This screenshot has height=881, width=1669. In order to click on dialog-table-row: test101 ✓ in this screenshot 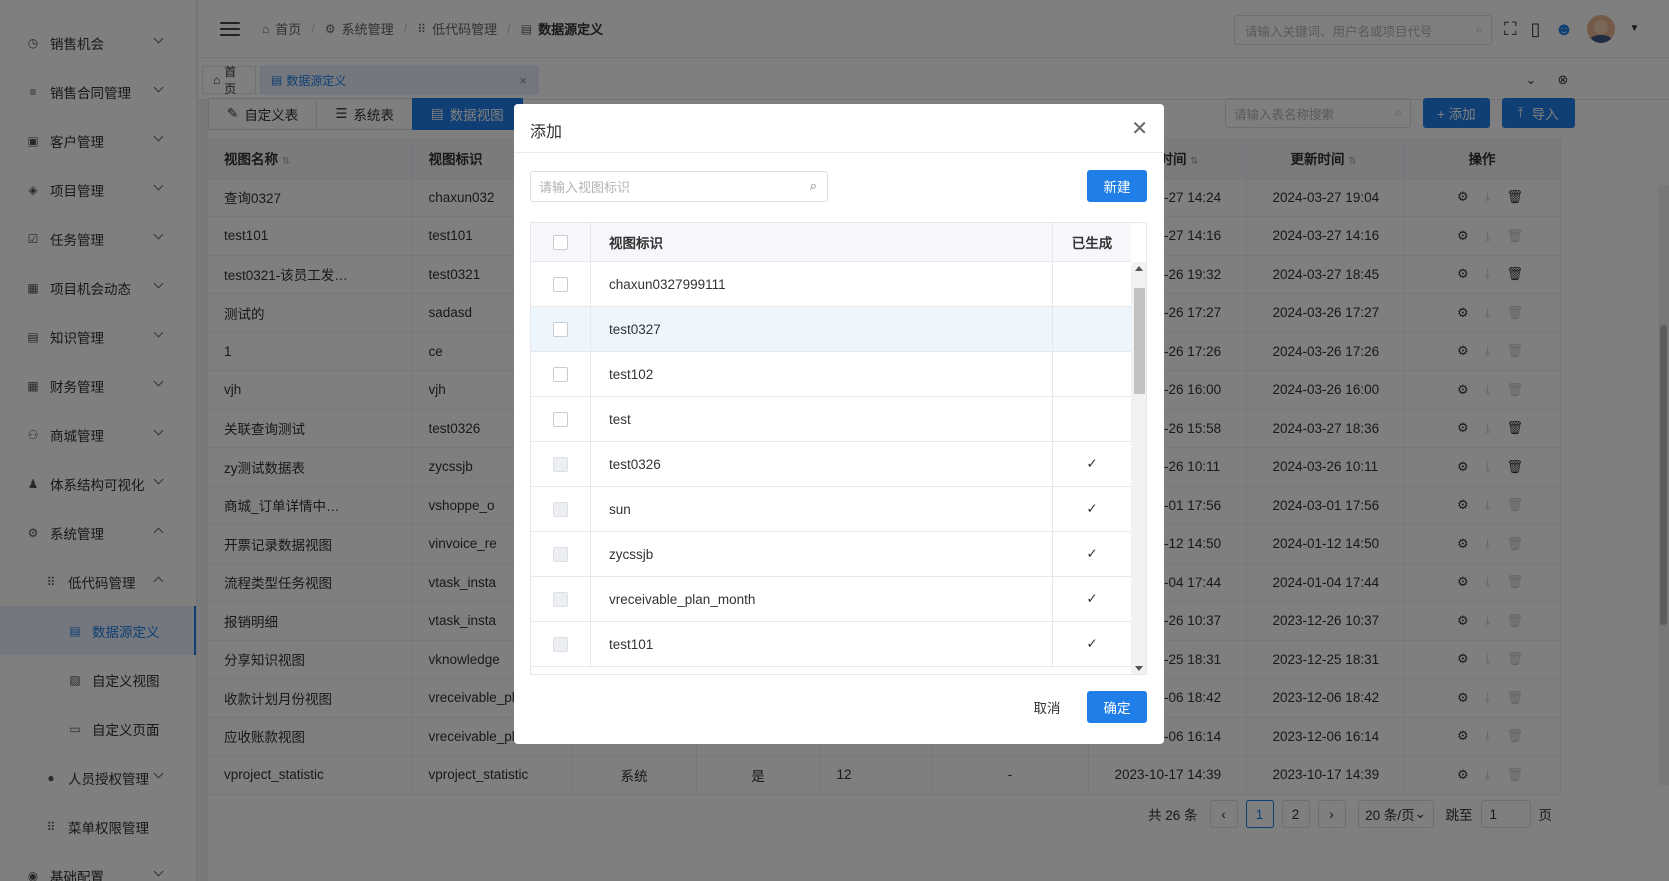, I will do `click(831, 644)`.